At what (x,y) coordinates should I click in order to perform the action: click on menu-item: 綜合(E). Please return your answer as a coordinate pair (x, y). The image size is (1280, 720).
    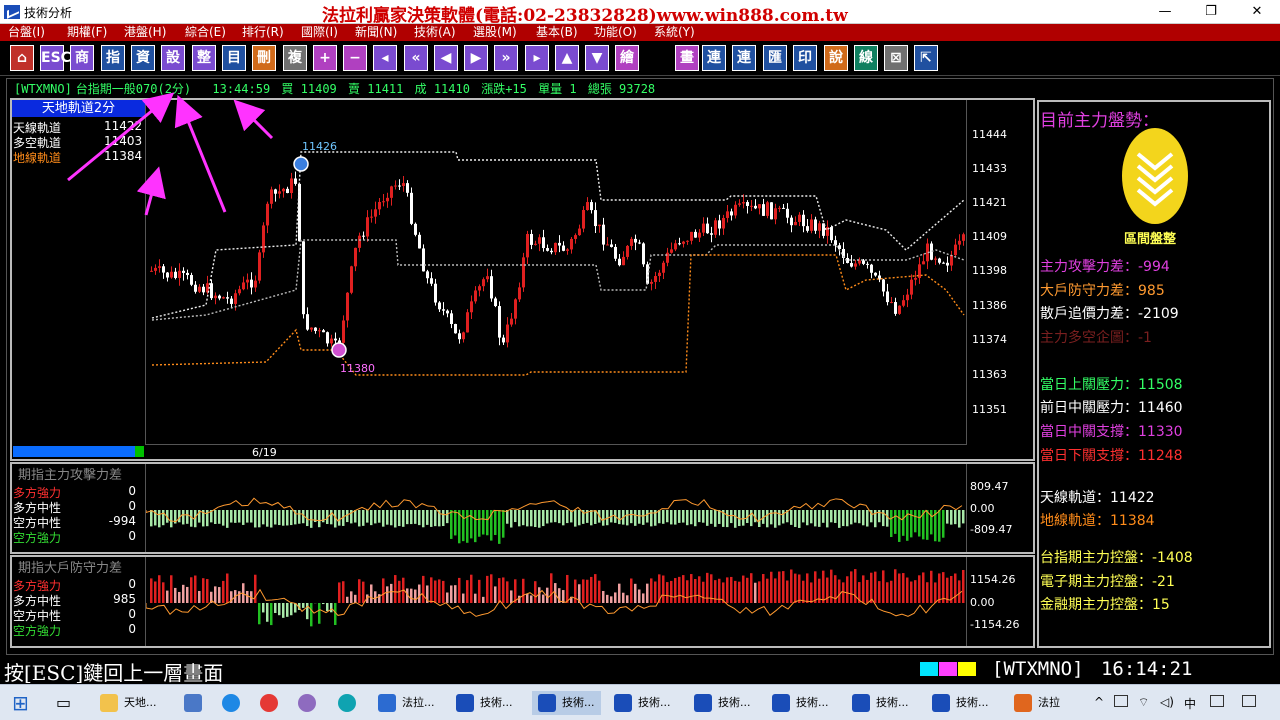
    Looking at the image, I should click on (205, 32).